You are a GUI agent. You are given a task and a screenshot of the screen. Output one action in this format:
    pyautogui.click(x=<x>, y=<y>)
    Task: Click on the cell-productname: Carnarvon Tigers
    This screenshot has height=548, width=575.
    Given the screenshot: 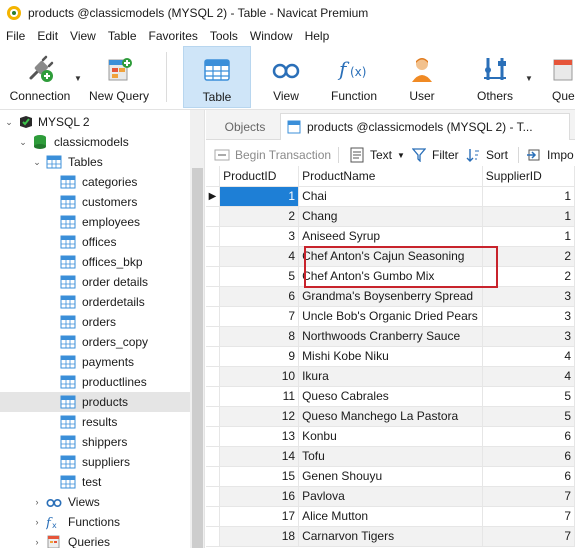 What is the action you would take?
    pyautogui.click(x=390, y=536)
    